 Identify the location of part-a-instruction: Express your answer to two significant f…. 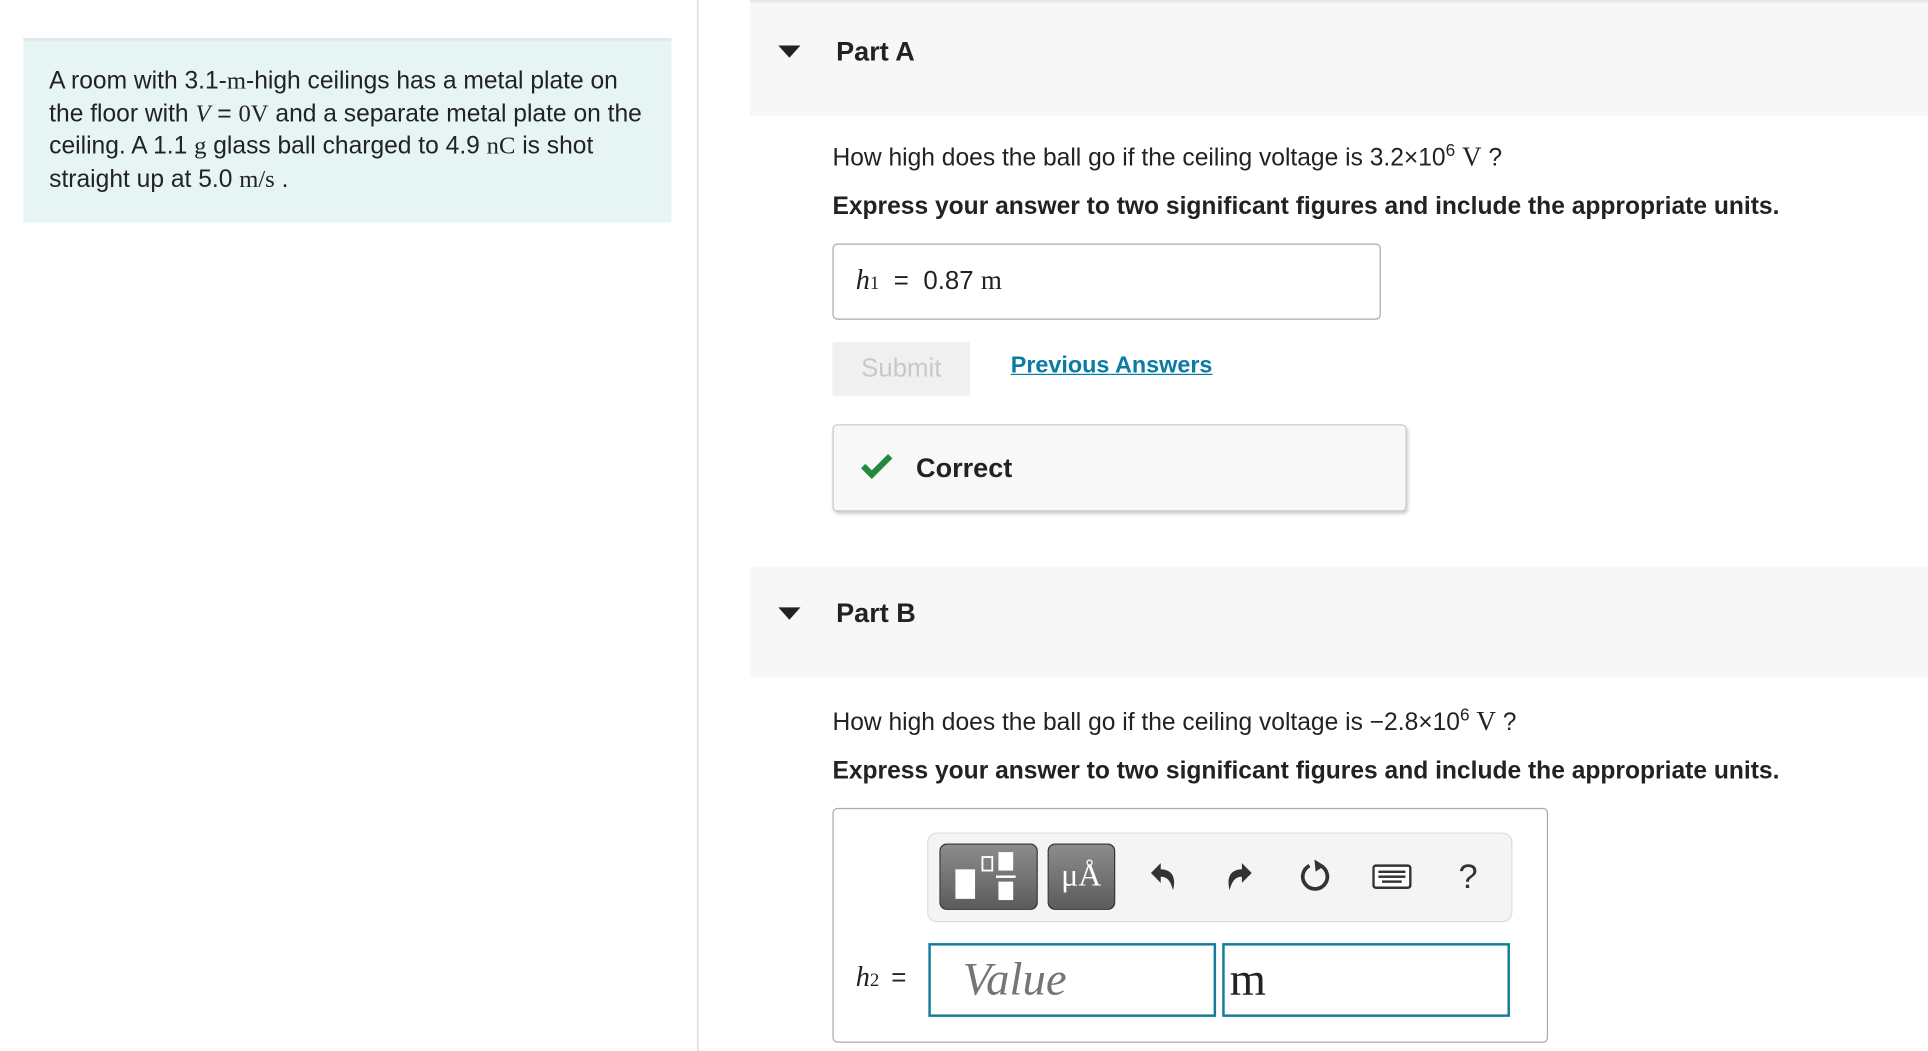
(1306, 207).